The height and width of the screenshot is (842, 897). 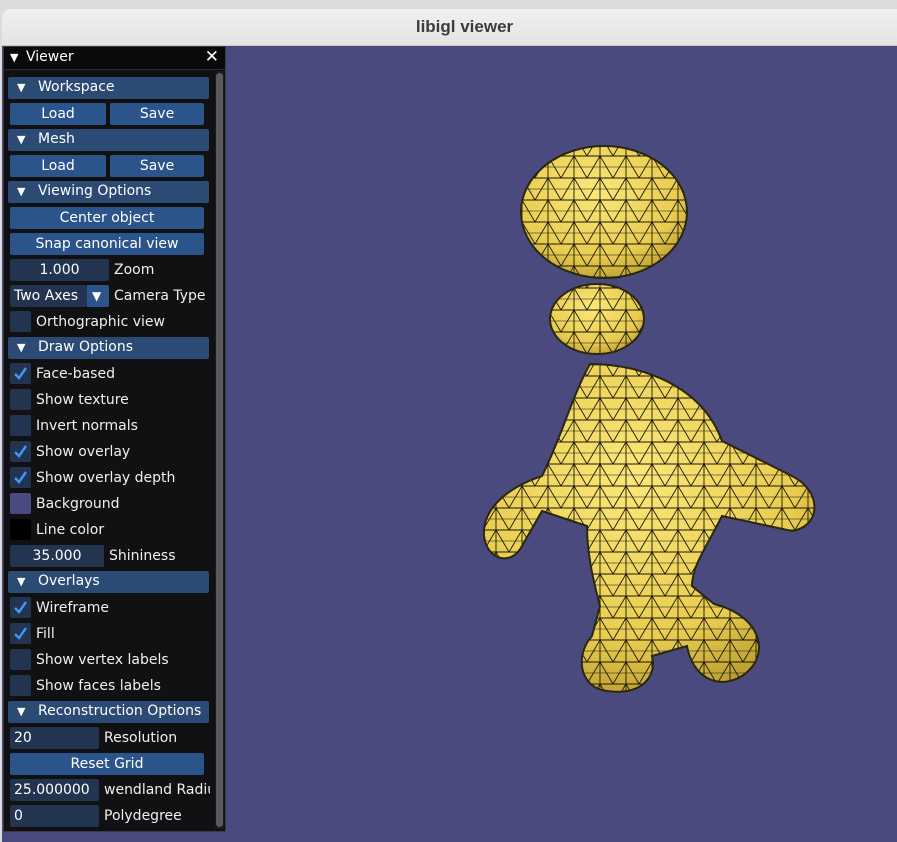 What do you see at coordinates (86, 347) in the screenshot?
I see `header-draw-options-label: Draw Options` at bounding box center [86, 347].